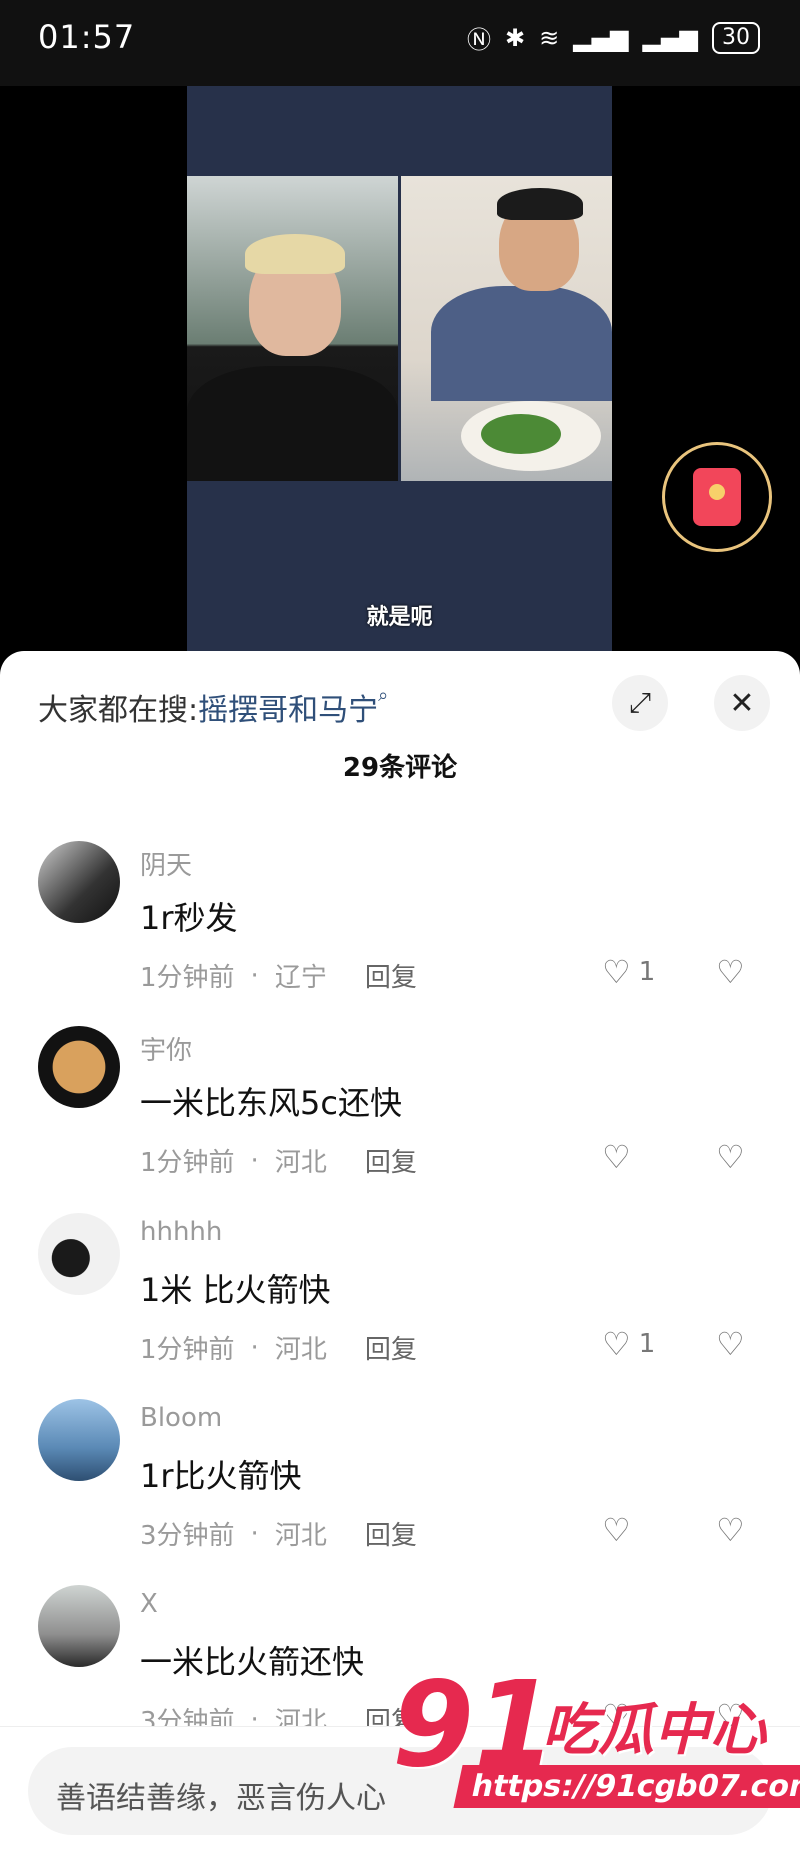  What do you see at coordinates (292, 328) in the screenshot?
I see `video-tile-left` at bounding box center [292, 328].